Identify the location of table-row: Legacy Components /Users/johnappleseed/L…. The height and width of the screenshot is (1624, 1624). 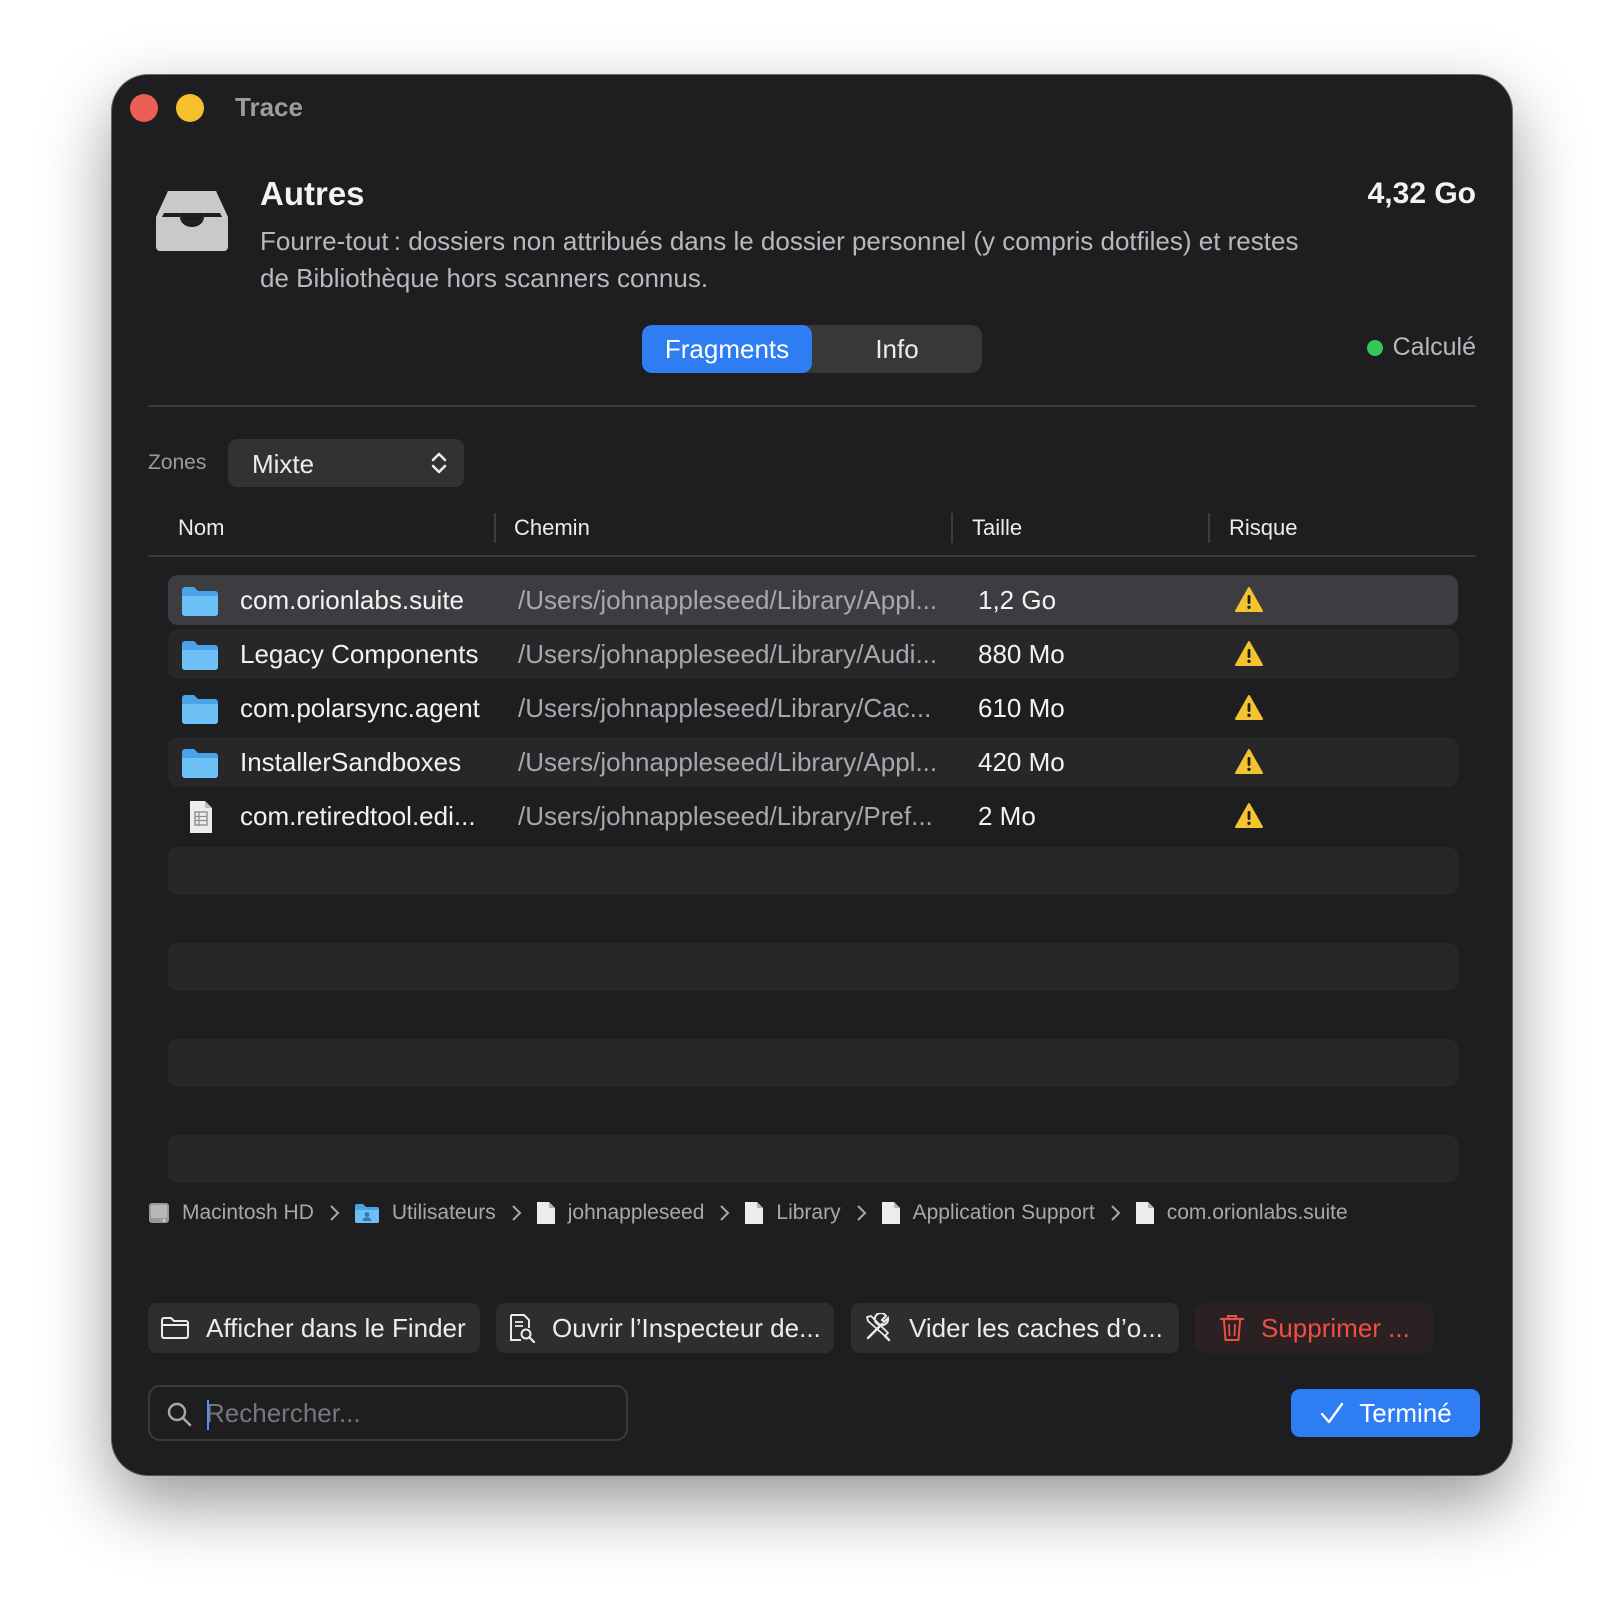
(813, 654).